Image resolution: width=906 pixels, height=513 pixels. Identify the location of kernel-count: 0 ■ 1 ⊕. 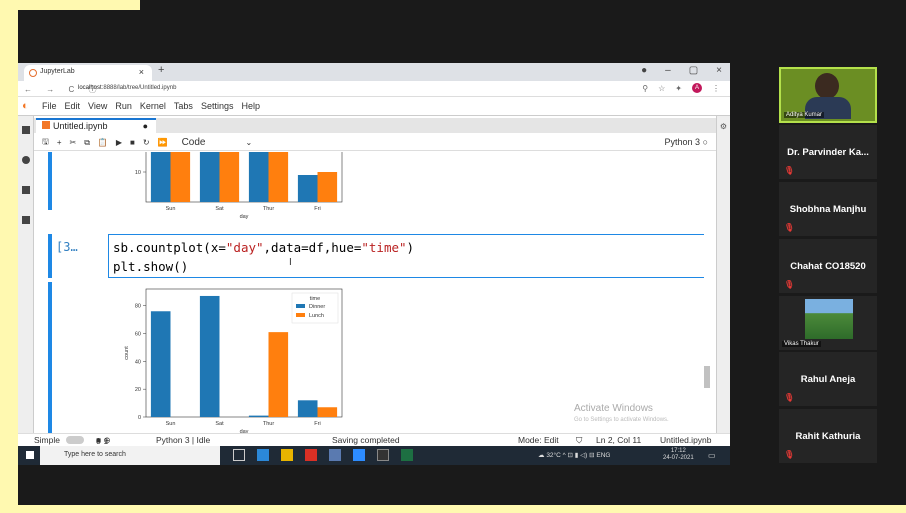
(103, 440).